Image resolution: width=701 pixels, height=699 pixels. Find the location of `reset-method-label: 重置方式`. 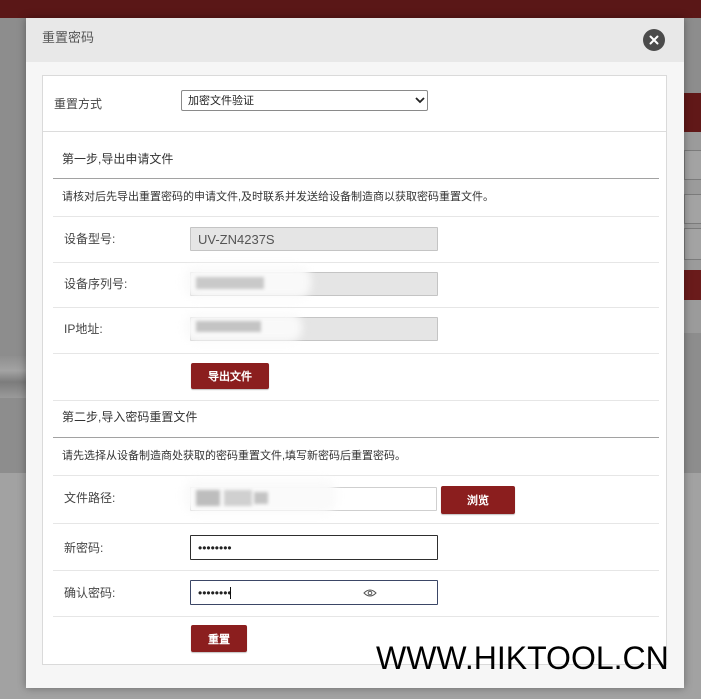

reset-method-label: 重置方式 is located at coordinates (78, 104).